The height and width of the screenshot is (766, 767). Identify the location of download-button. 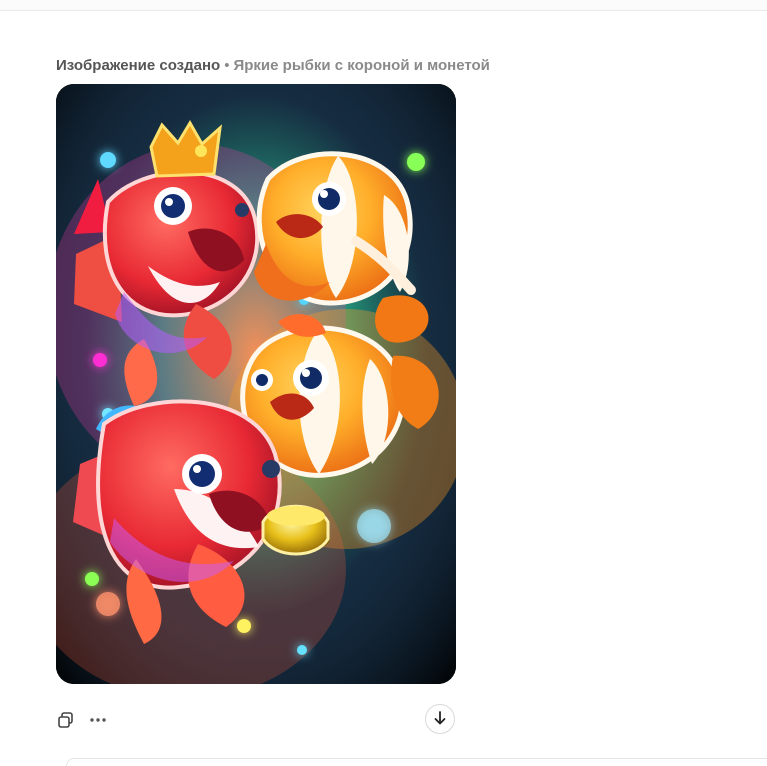
(440, 719).